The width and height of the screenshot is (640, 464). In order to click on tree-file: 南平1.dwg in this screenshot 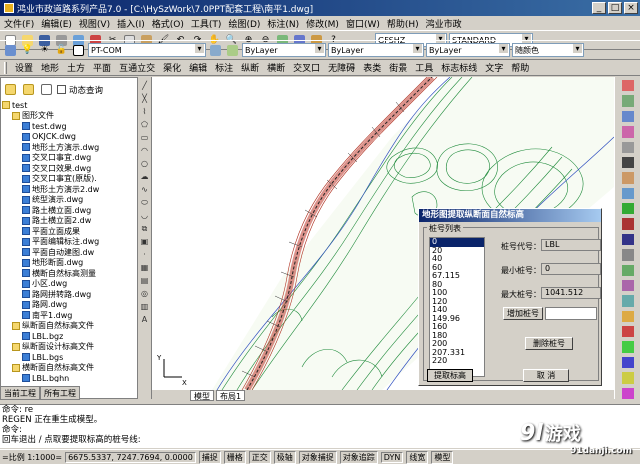, I will do `click(68, 315)`.